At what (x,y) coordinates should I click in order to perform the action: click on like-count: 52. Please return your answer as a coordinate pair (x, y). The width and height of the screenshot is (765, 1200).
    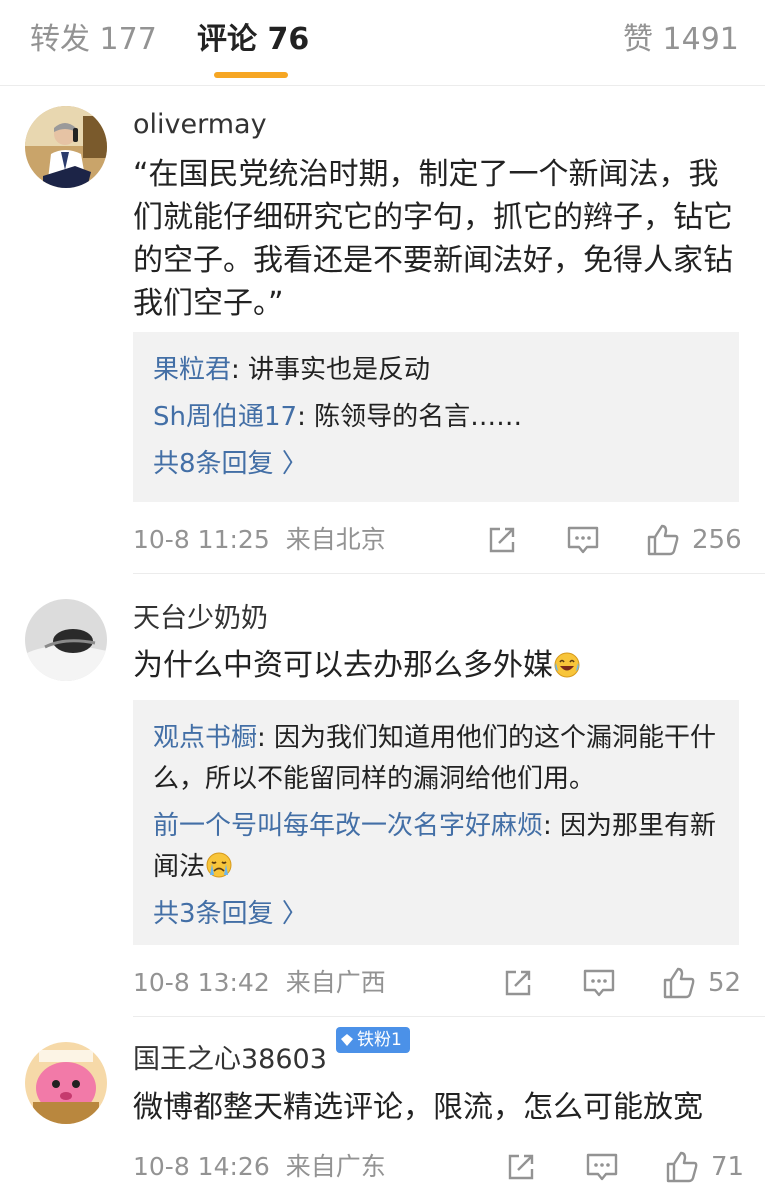
    Looking at the image, I should click on (725, 983).